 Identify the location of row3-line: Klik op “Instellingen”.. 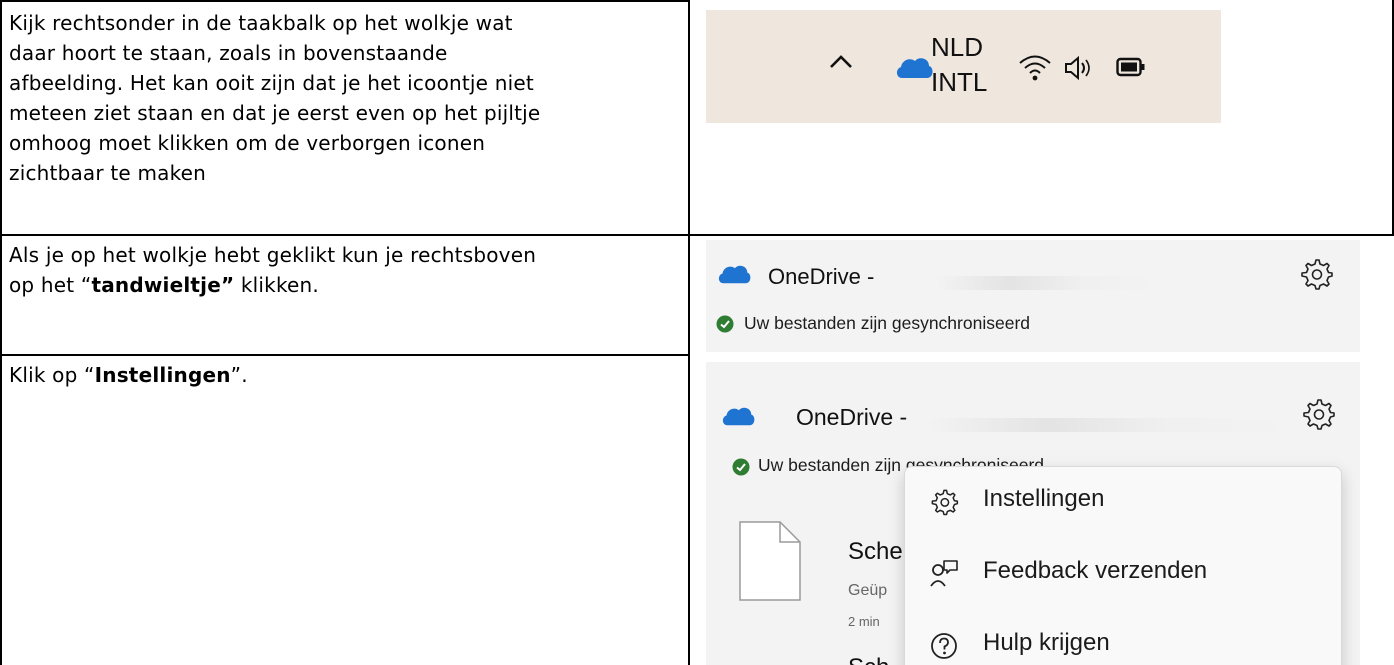
(128, 375).